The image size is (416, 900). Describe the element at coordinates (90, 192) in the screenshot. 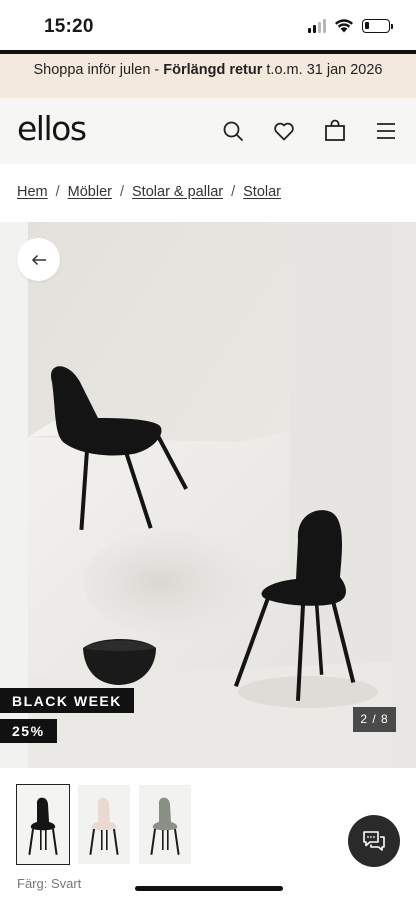

I see `breadcrumb-mobler: Möbler` at that location.